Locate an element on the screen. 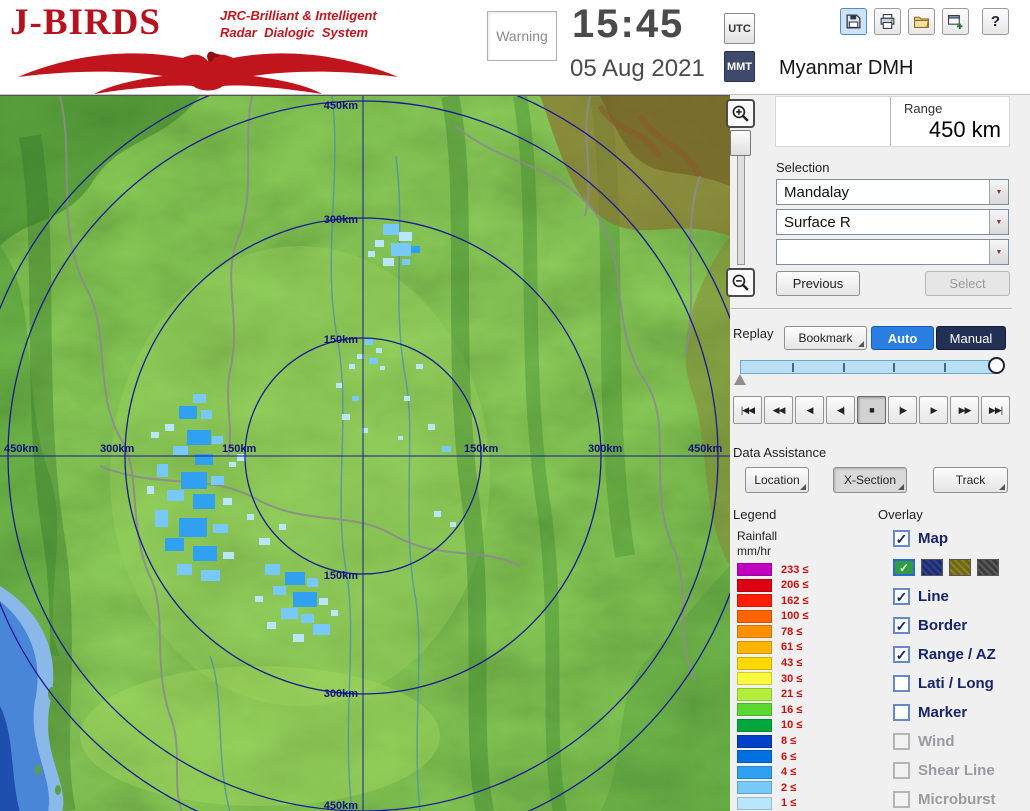 The image size is (1030, 811). legend-row: 1 ≤ is located at coordinates (792, 803).